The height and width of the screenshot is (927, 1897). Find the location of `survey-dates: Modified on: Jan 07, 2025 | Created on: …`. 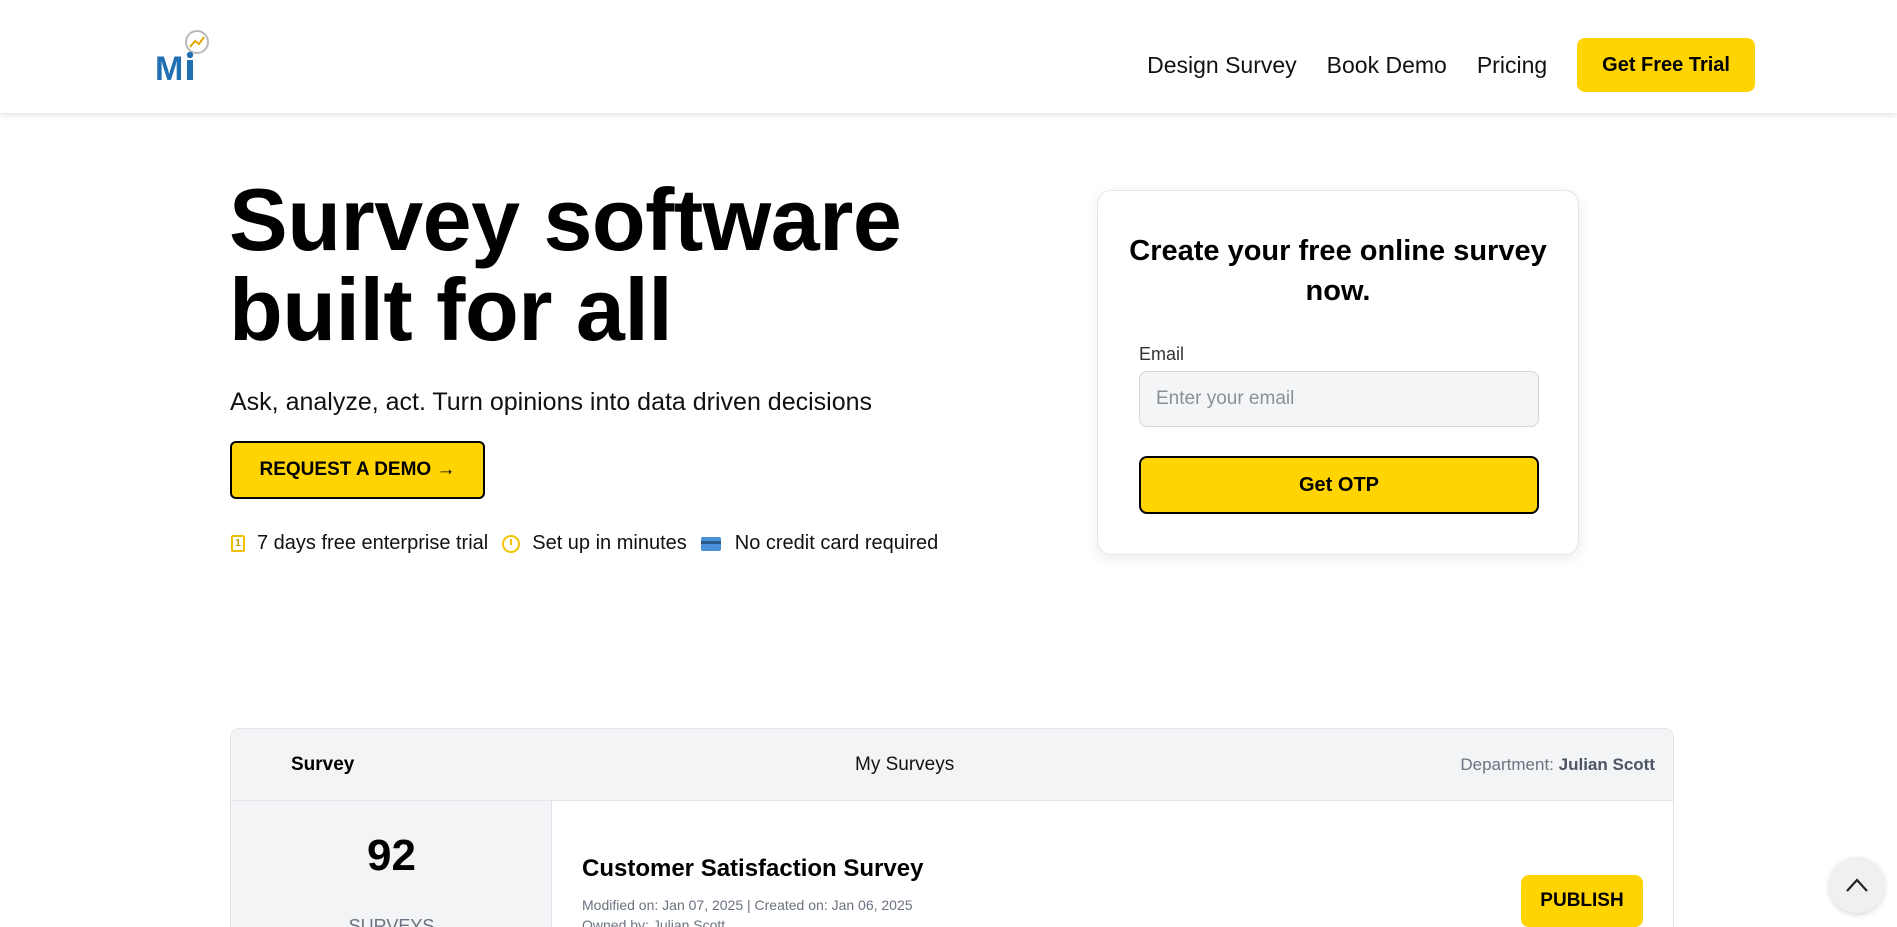

survey-dates: Modified on: Jan 07, 2025 | Created on: … is located at coordinates (747, 905).